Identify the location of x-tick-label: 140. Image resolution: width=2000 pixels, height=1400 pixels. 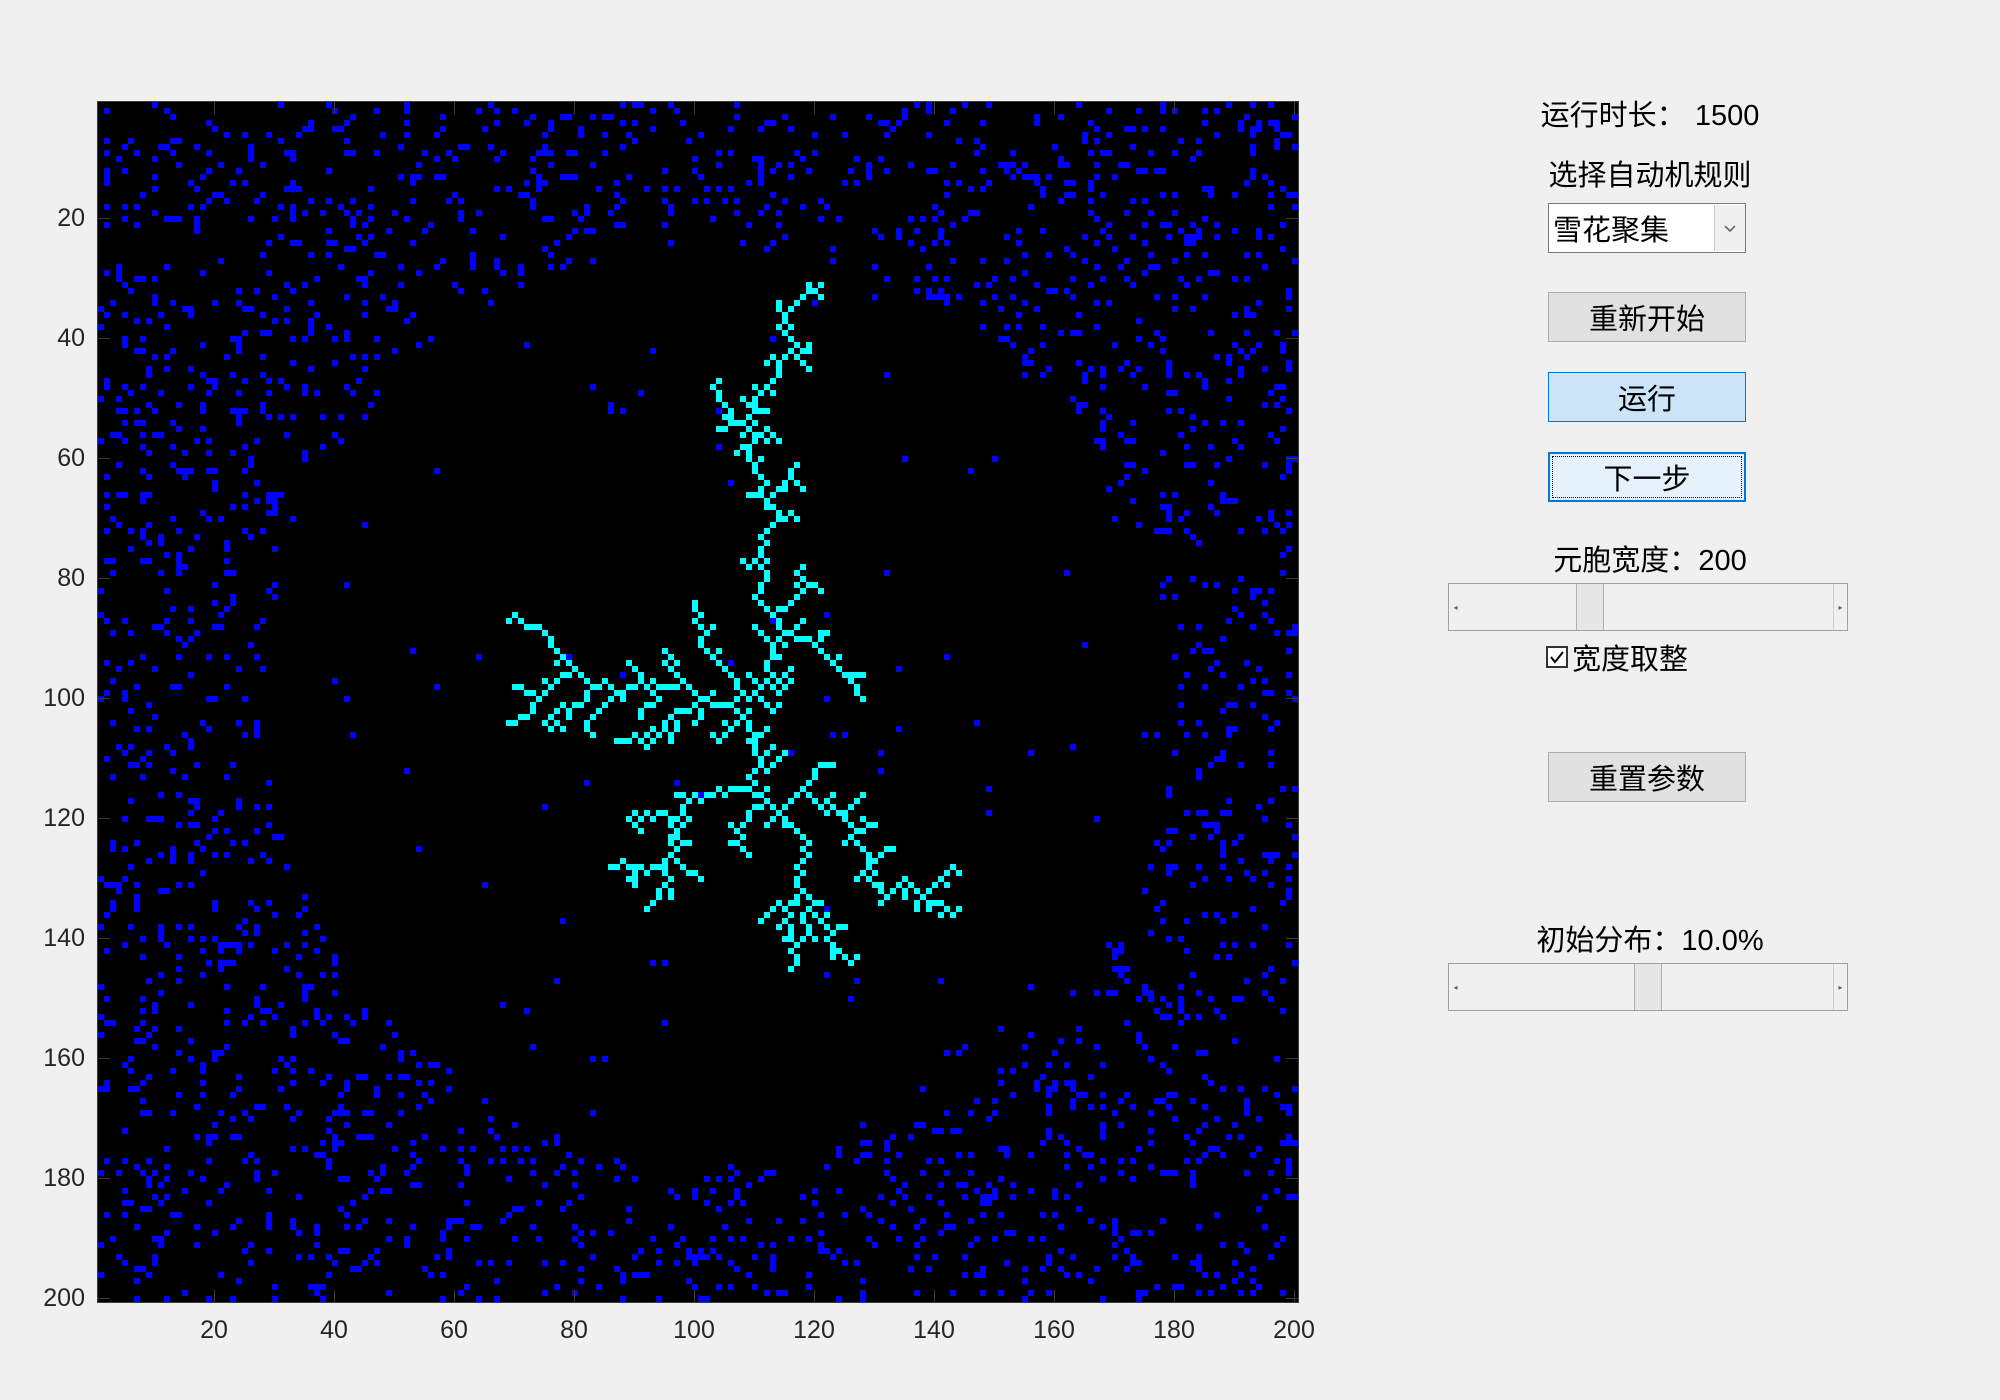
(934, 1330).